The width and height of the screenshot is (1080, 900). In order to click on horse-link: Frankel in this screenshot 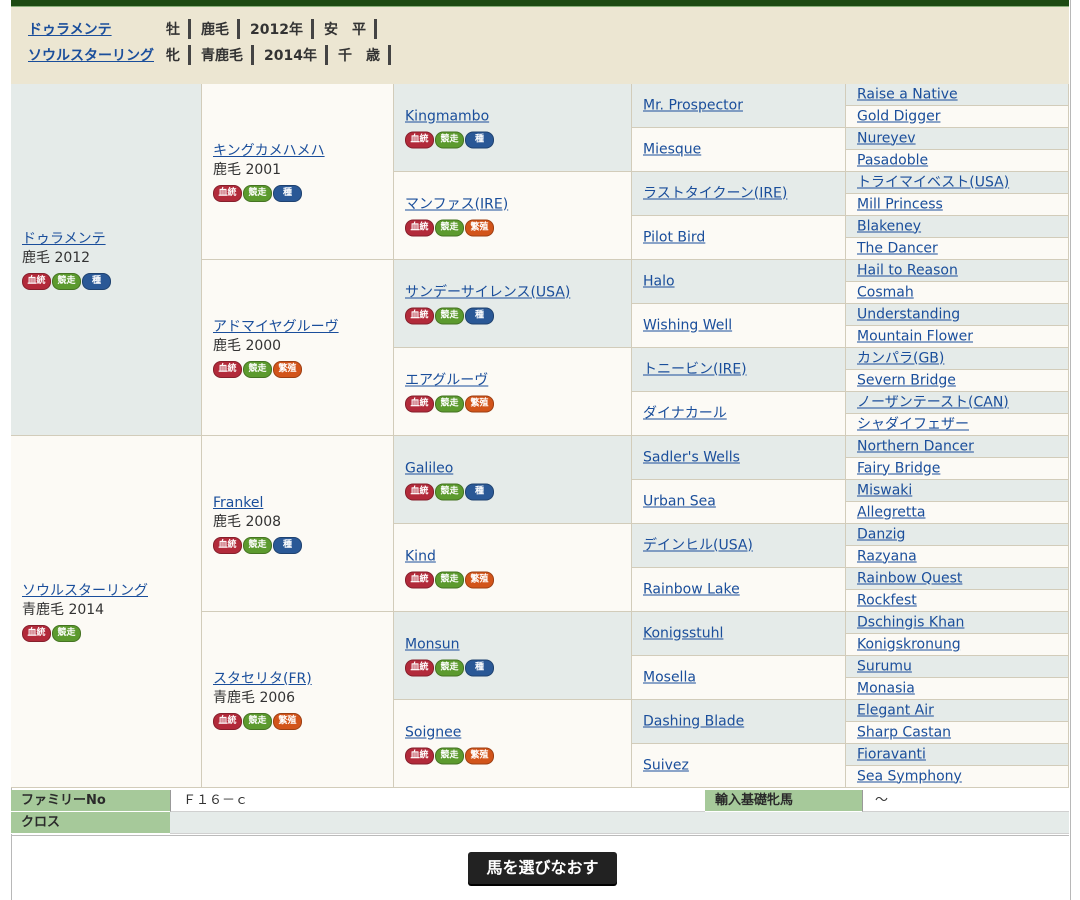, I will do `click(238, 503)`.